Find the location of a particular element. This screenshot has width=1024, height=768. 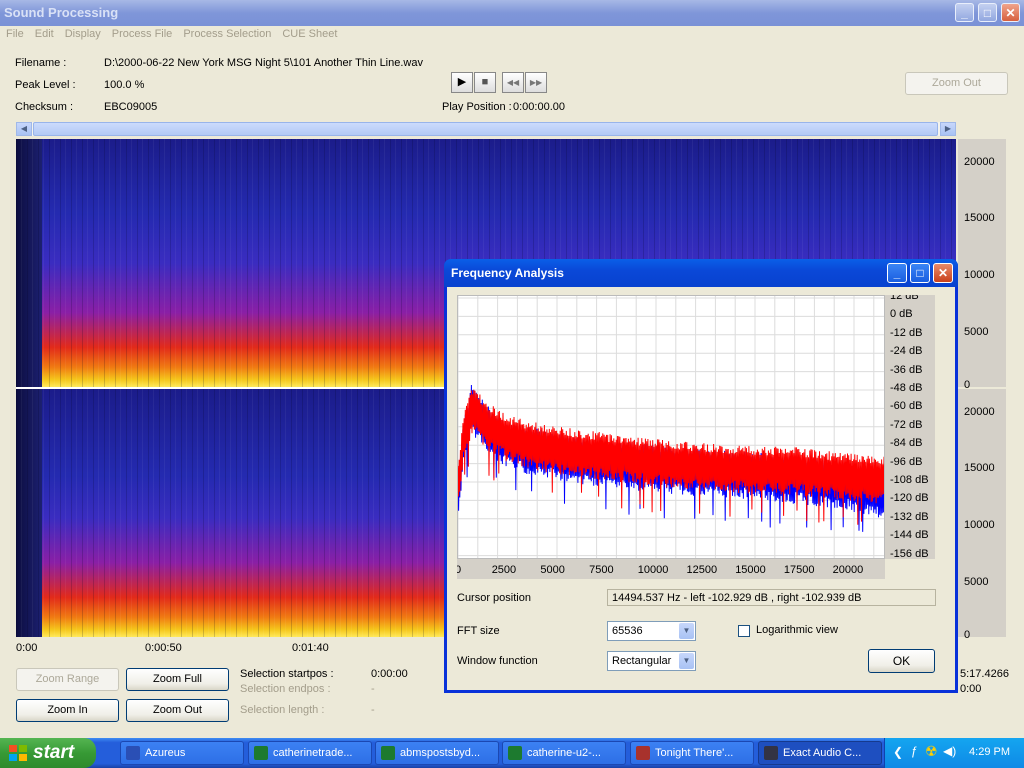

total-length: 5:17.4266 is located at coordinates (984, 674).